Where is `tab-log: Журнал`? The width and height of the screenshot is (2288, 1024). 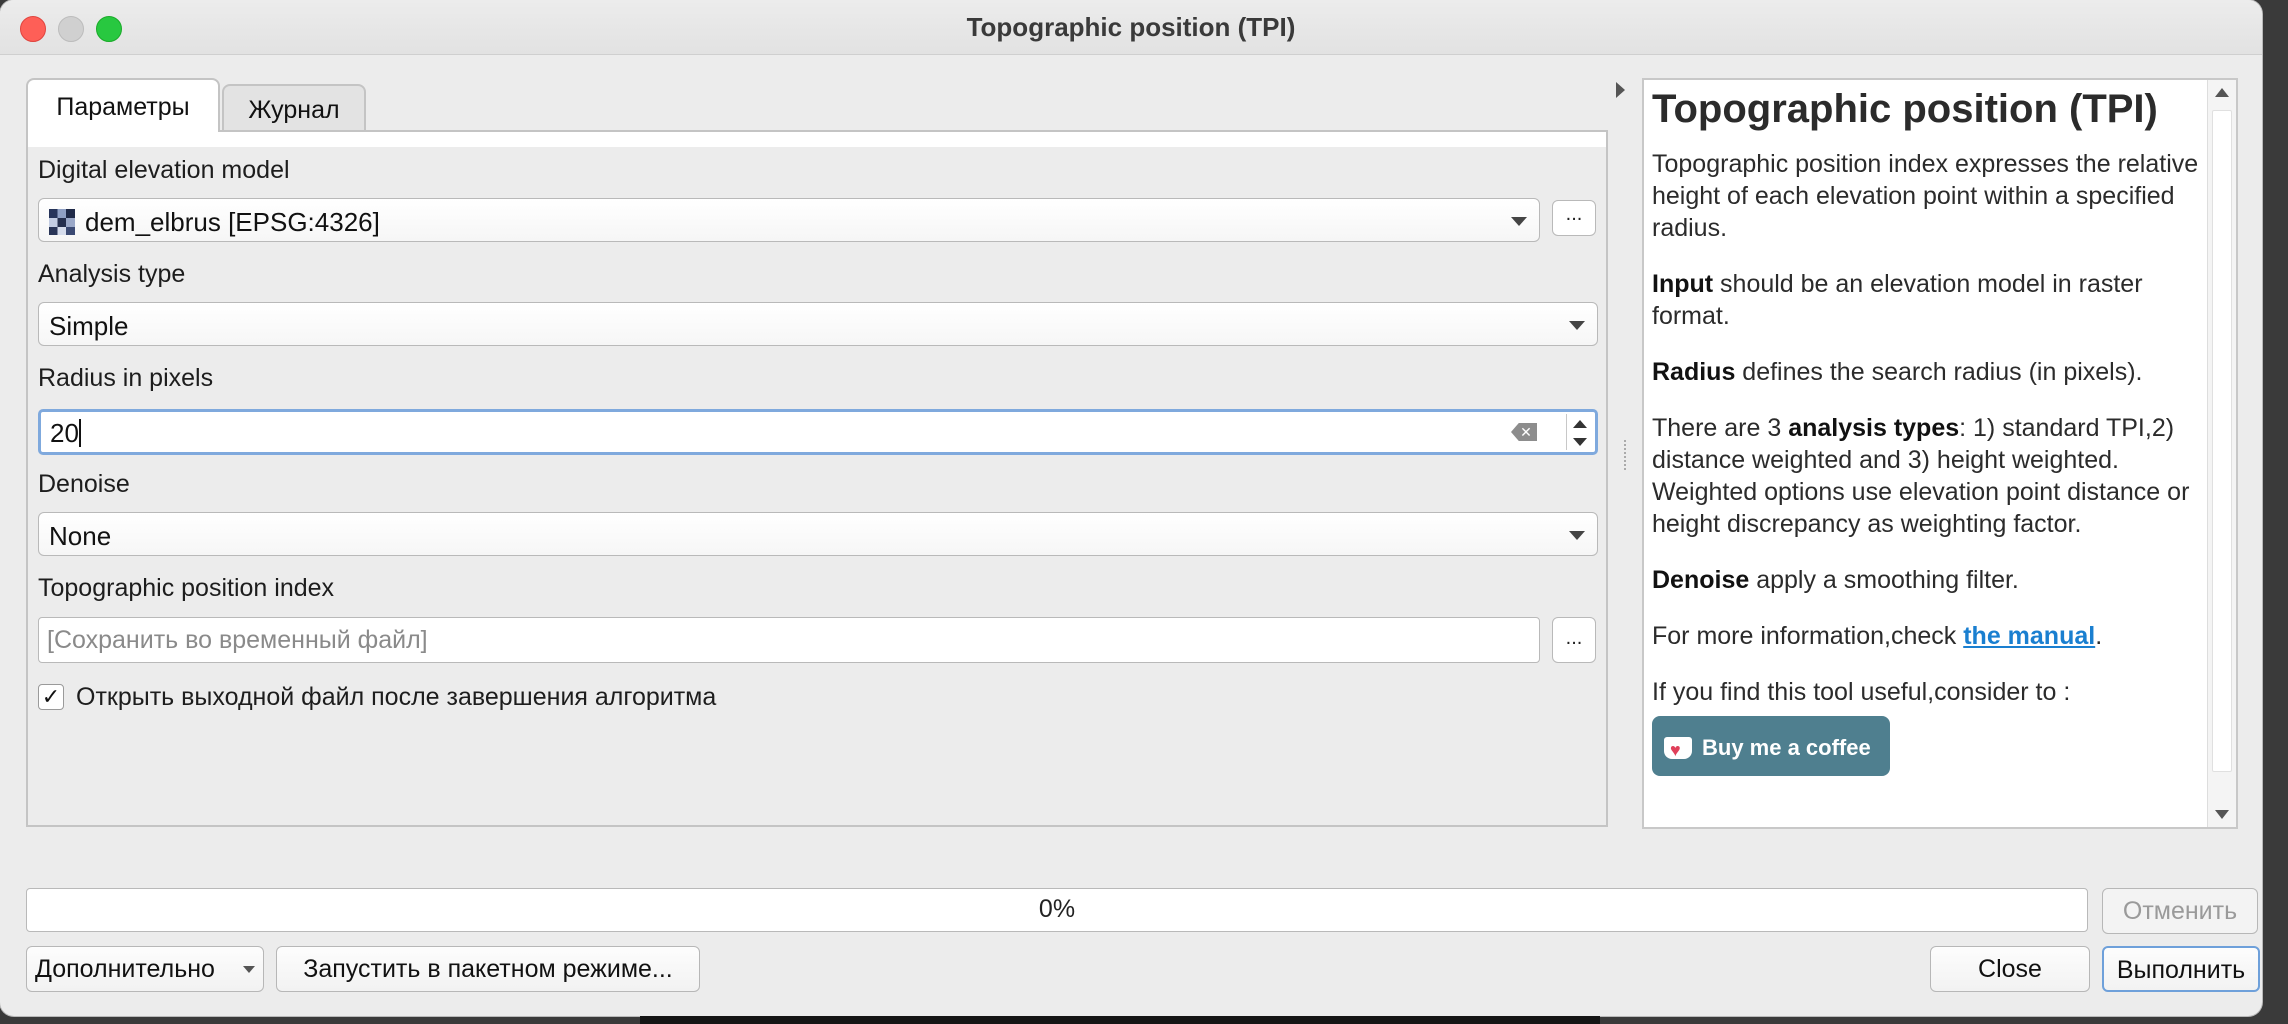 tab-log: Журнал is located at coordinates (294, 107).